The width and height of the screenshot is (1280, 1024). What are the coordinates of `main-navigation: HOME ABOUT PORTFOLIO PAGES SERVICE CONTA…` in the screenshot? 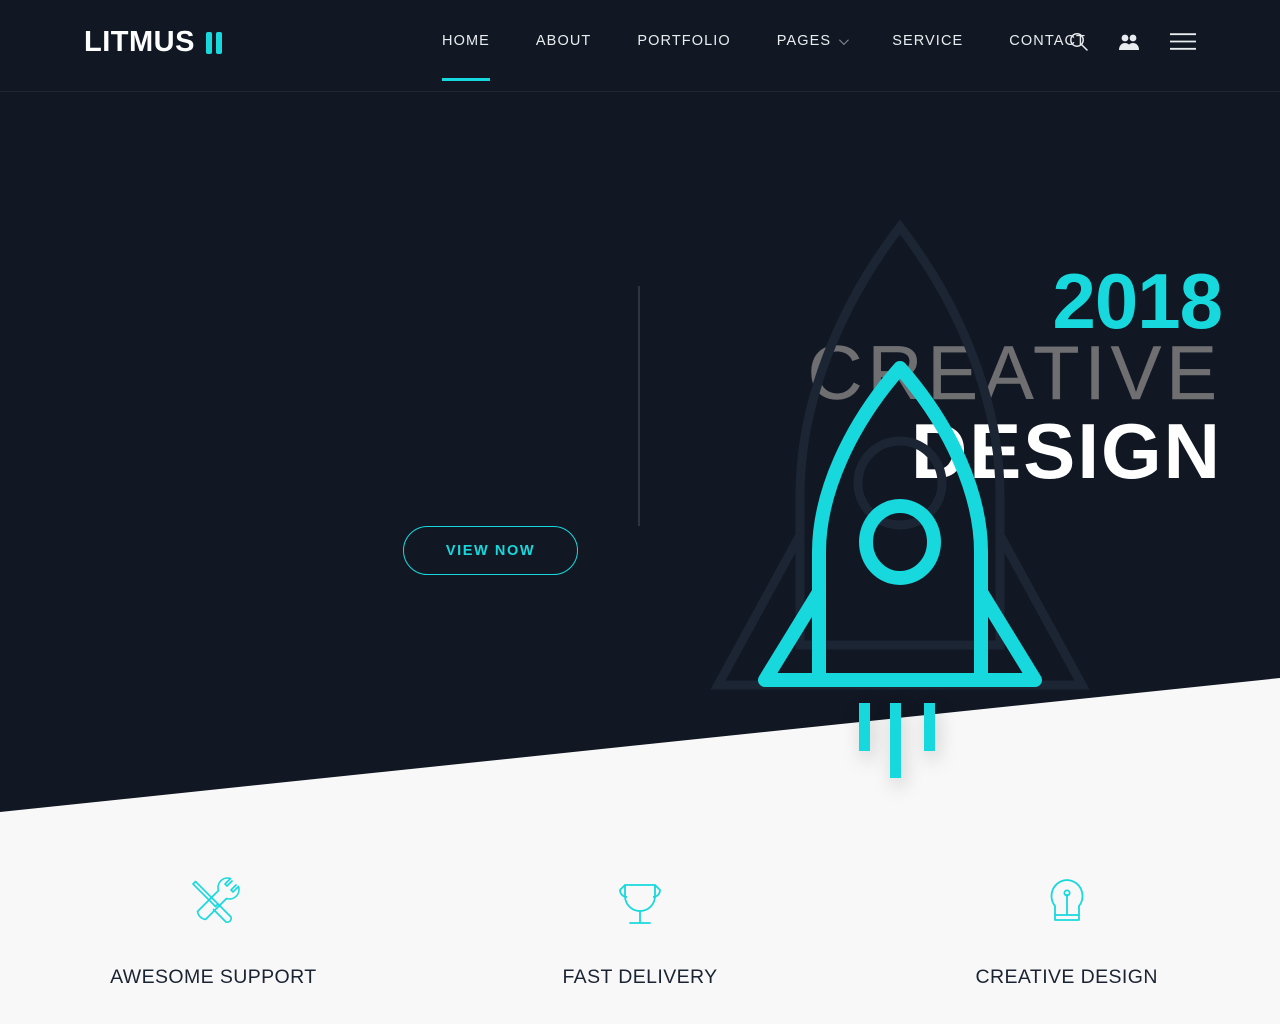 It's located at (764, 46).